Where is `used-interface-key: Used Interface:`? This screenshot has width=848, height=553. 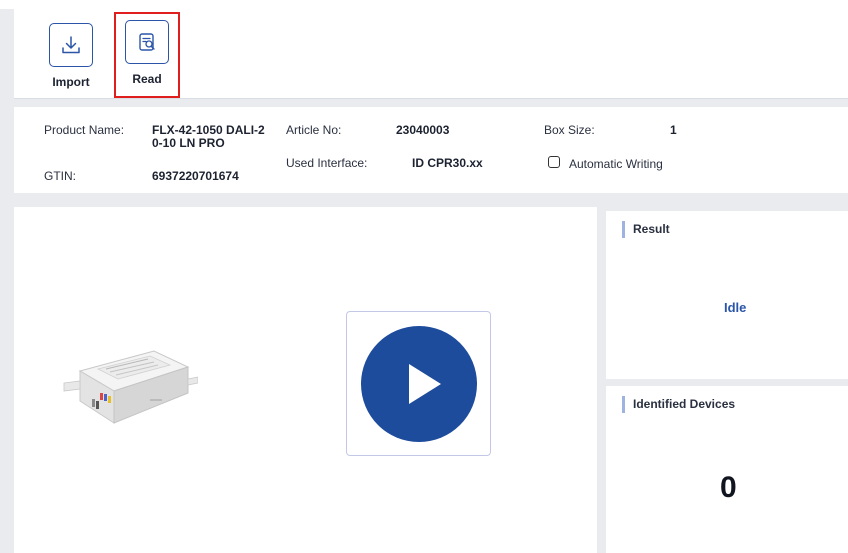
used-interface-key: Used Interface: is located at coordinates (327, 163).